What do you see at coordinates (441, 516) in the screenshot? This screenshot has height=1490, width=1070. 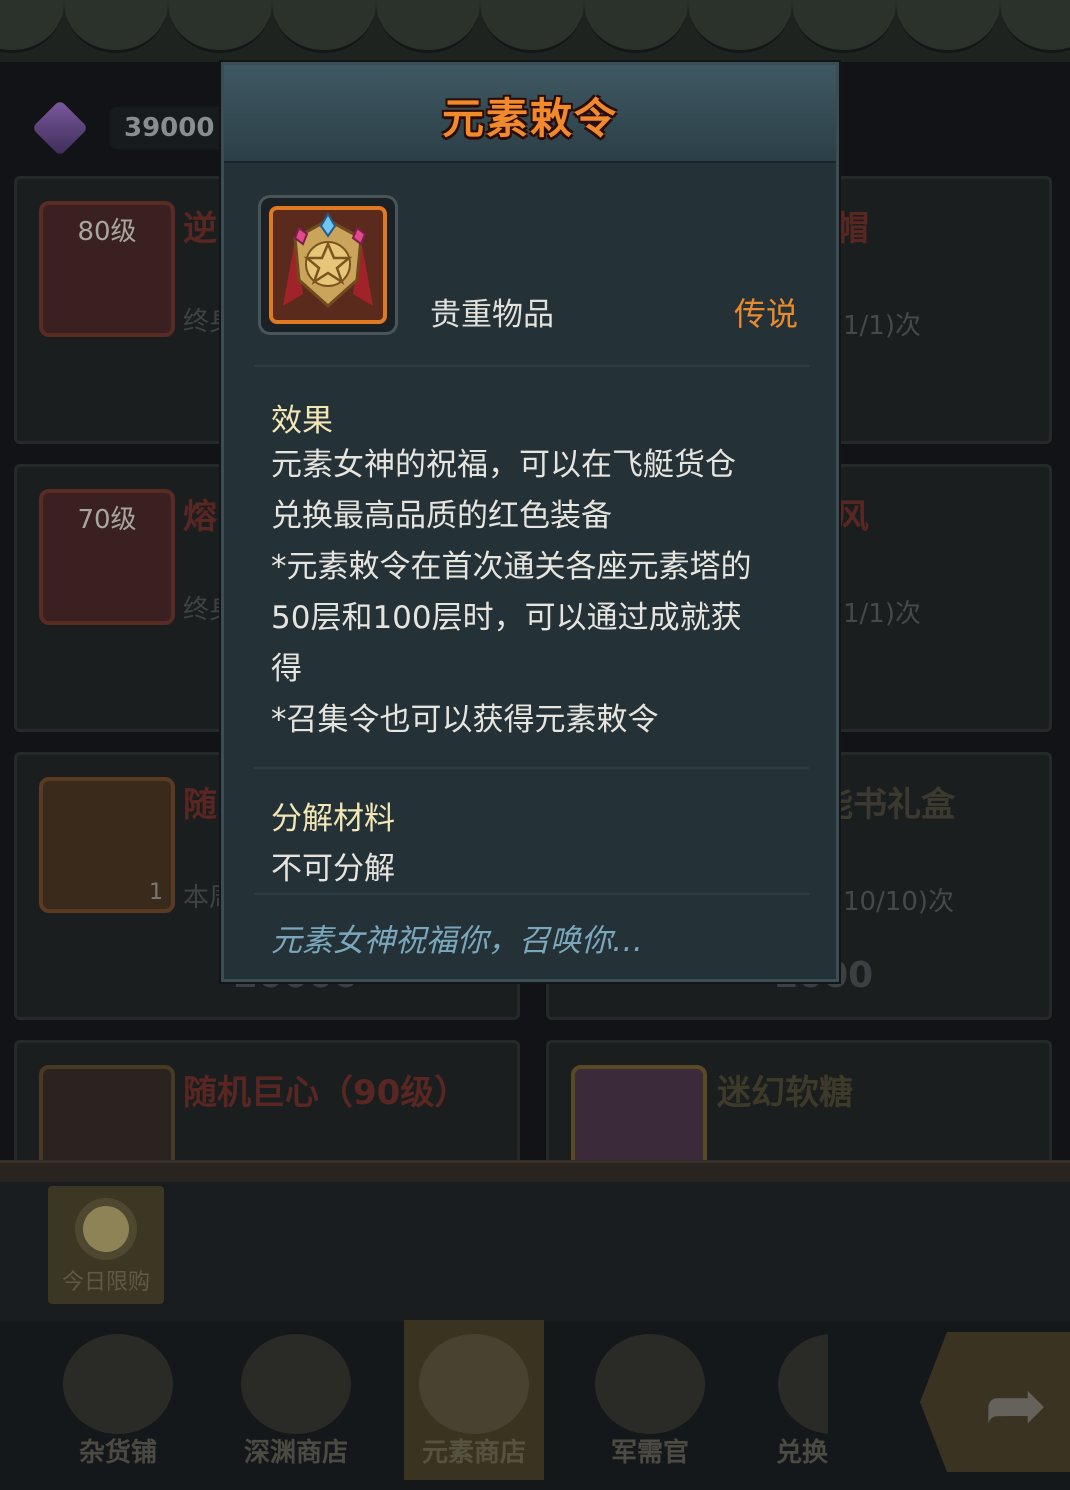 I see `effect-line: 兑换最高品质的红色装备` at bounding box center [441, 516].